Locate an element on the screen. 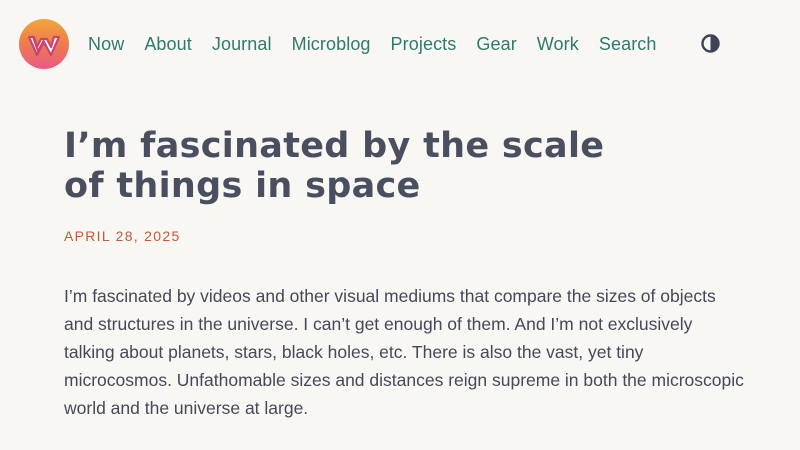 The width and height of the screenshot is (800, 450). nav-link-microblog: Microblog is located at coordinates (331, 44).